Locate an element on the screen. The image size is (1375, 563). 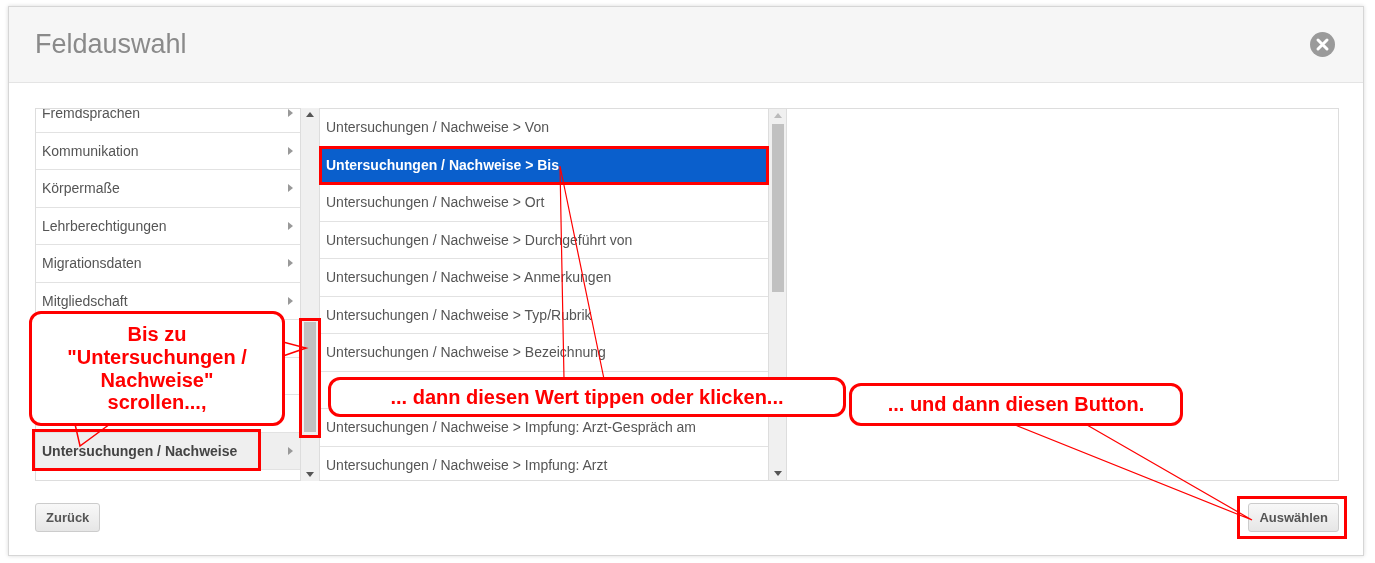
close-icon is located at coordinates (1322, 44).